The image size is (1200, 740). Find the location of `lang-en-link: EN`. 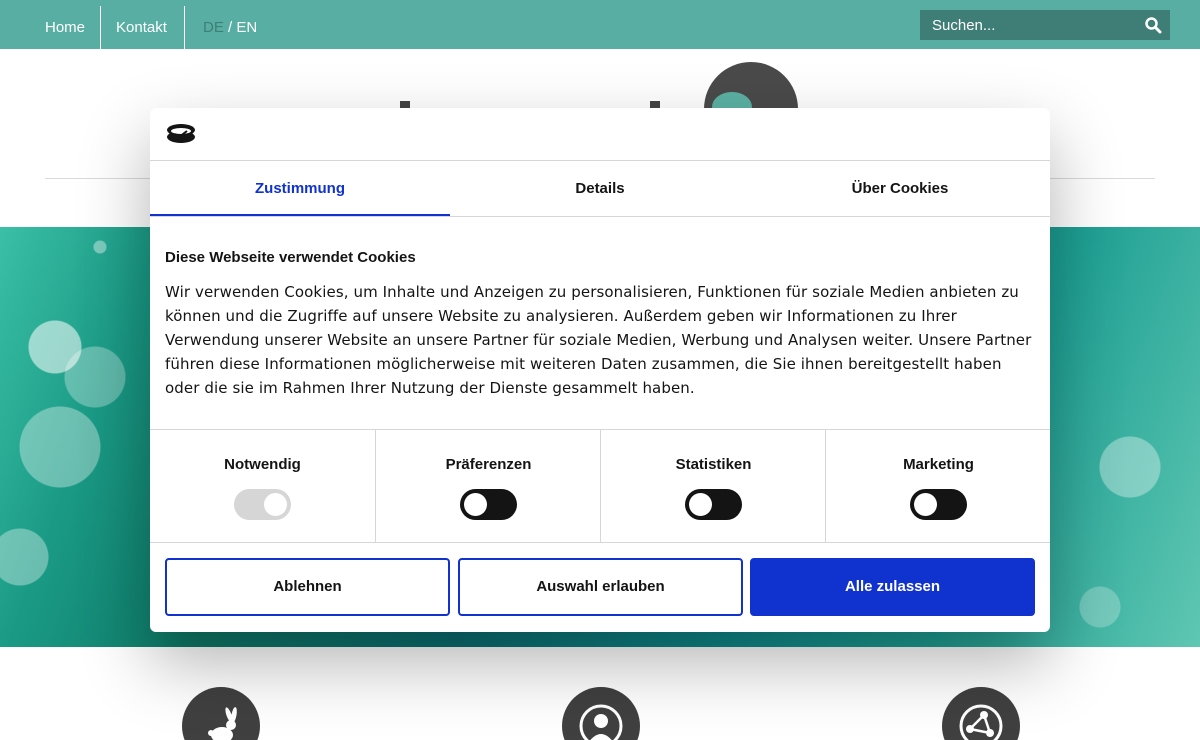

lang-en-link: EN is located at coordinates (246, 27).